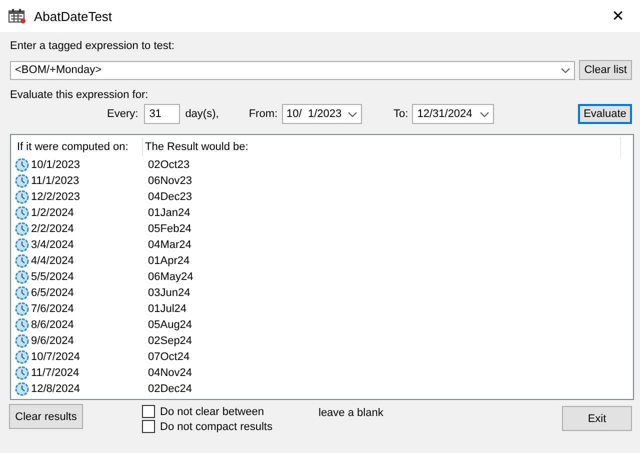 Image resolution: width=640 pixels, height=453 pixels. I want to click on result-text: 03Jun24, so click(170, 293).